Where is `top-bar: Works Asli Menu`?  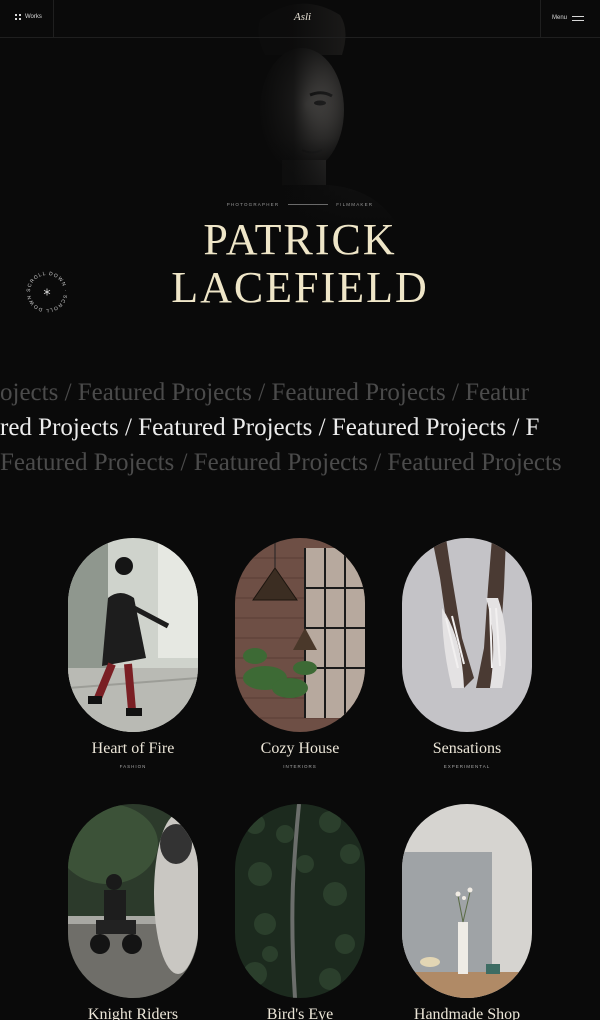 top-bar: Works Asli Menu is located at coordinates (300, 19).